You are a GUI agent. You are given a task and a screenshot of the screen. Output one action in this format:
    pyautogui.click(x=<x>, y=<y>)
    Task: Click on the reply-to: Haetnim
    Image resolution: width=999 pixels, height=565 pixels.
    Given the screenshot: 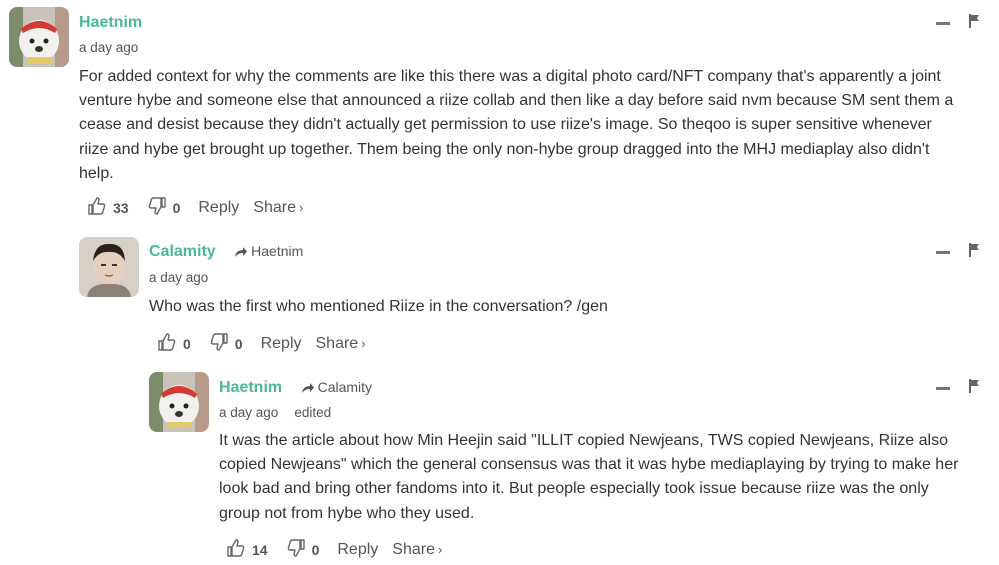 What is the action you would take?
    pyautogui.click(x=268, y=251)
    